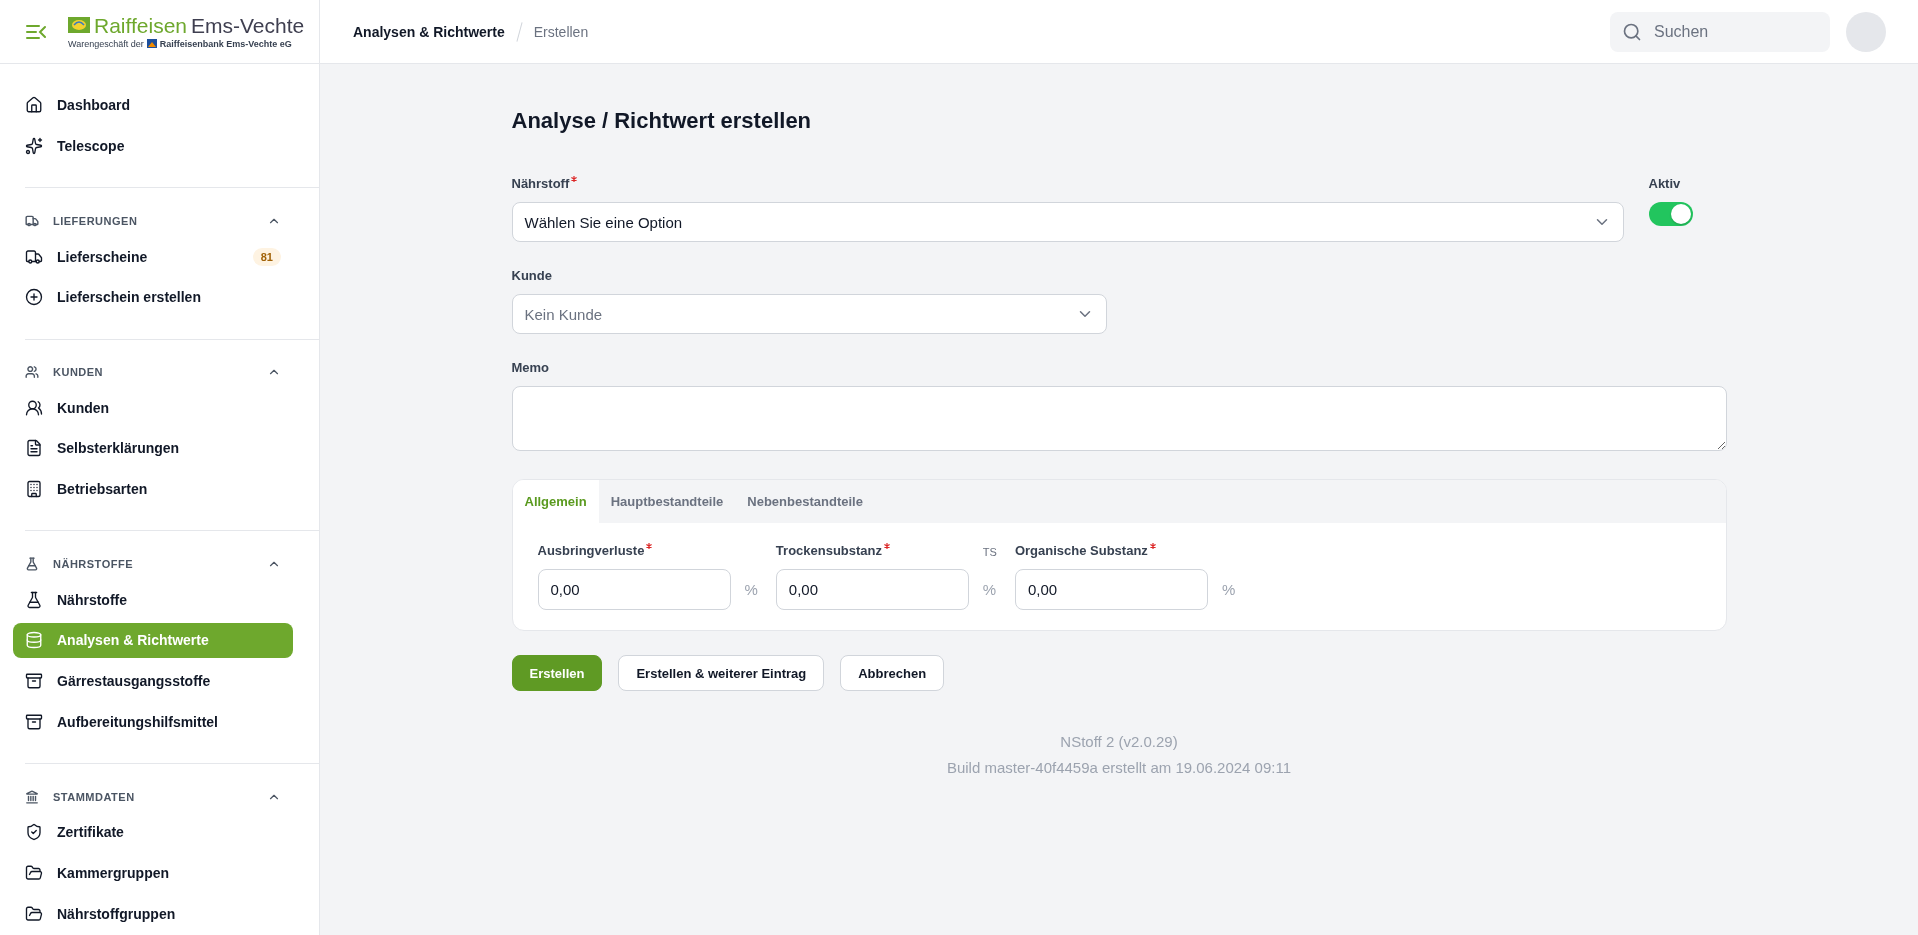  Describe the element at coordinates (153, 489) in the screenshot. I see `sidebar-item: Betriebsarten` at that location.